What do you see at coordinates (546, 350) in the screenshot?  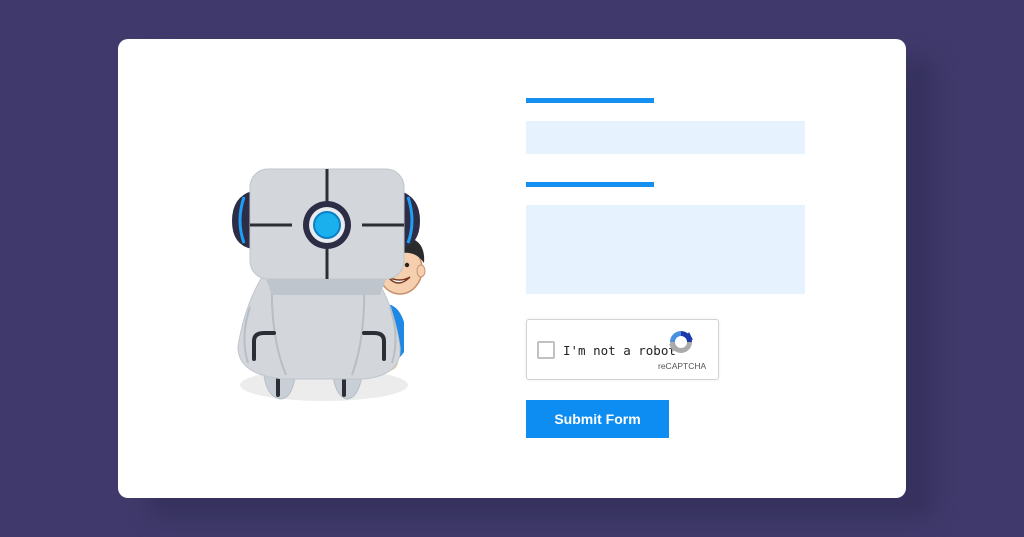 I see `recaptcha-checkbox` at bounding box center [546, 350].